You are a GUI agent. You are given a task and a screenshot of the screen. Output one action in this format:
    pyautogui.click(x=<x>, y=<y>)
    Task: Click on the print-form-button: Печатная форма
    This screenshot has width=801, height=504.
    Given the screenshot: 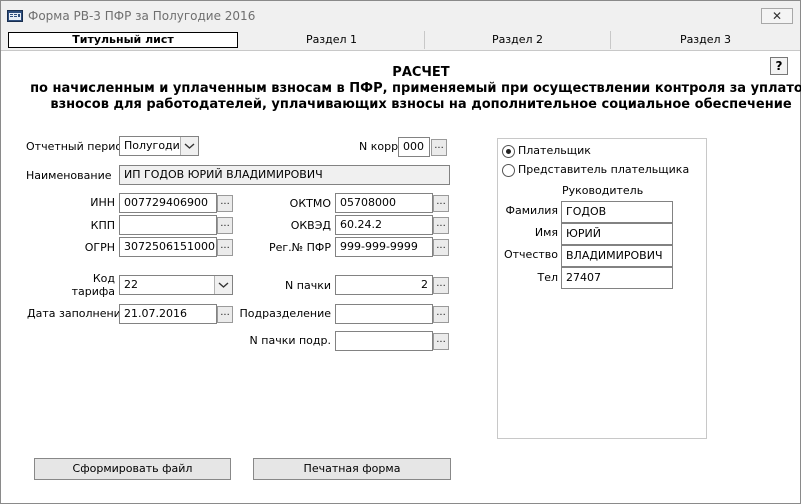 What is the action you would take?
    pyautogui.click(x=352, y=469)
    